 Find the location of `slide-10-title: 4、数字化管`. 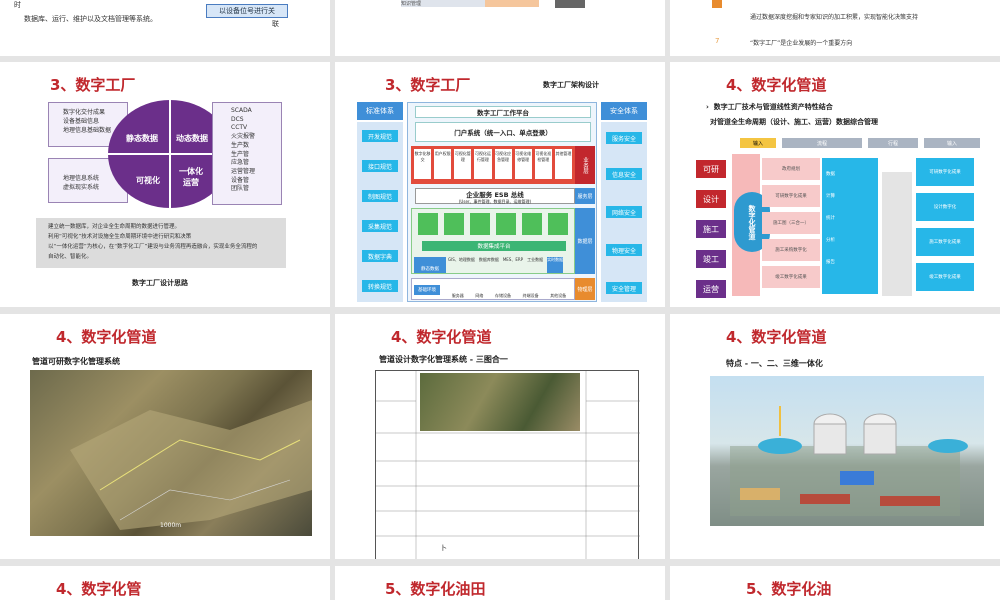

slide-10-title: 4、数字化管 is located at coordinates (99, 589).